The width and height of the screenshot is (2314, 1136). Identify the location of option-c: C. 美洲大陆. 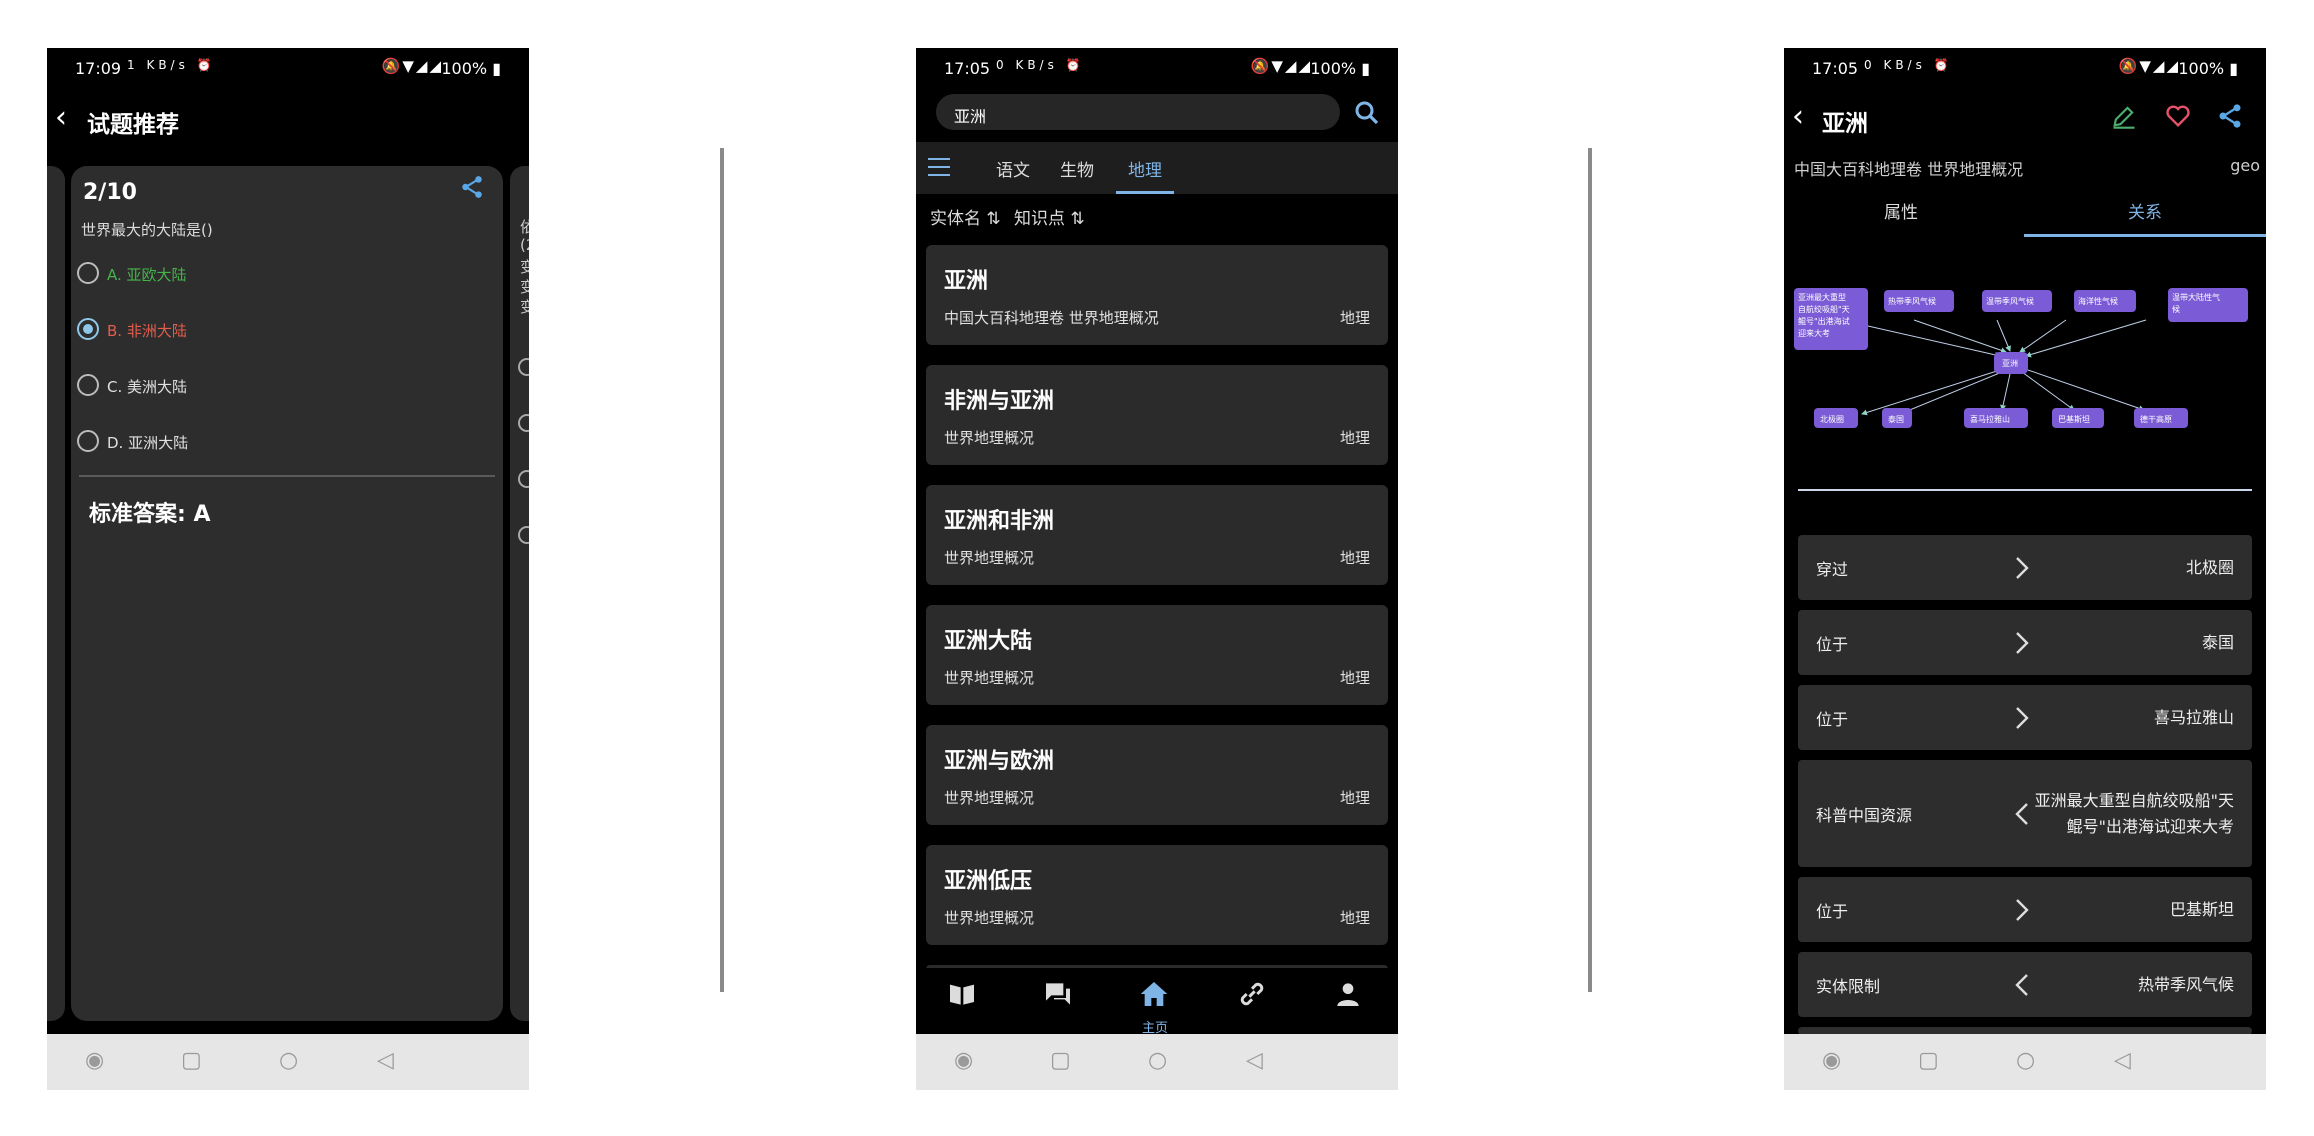
(227, 387).